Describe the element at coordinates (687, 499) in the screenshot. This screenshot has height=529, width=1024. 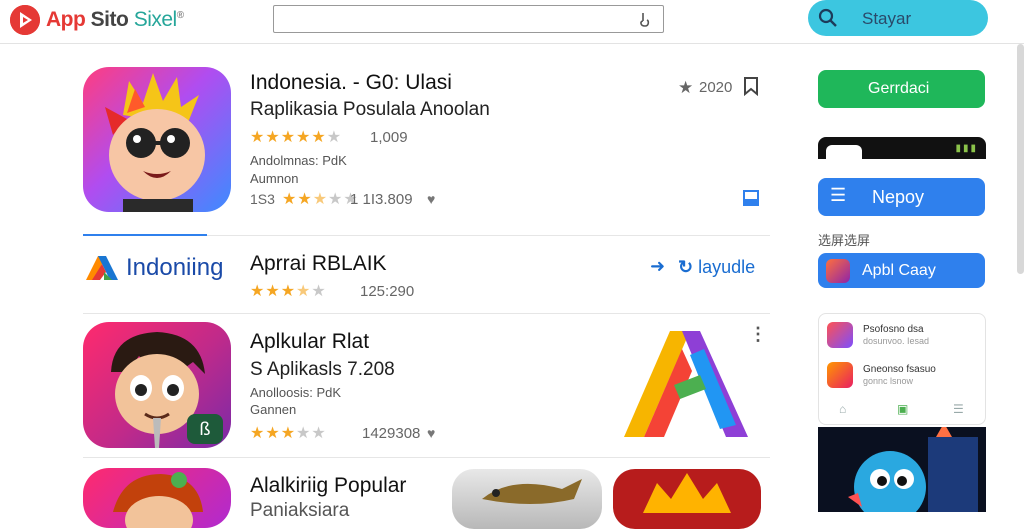
I see `game-thumbnail-sun` at that location.